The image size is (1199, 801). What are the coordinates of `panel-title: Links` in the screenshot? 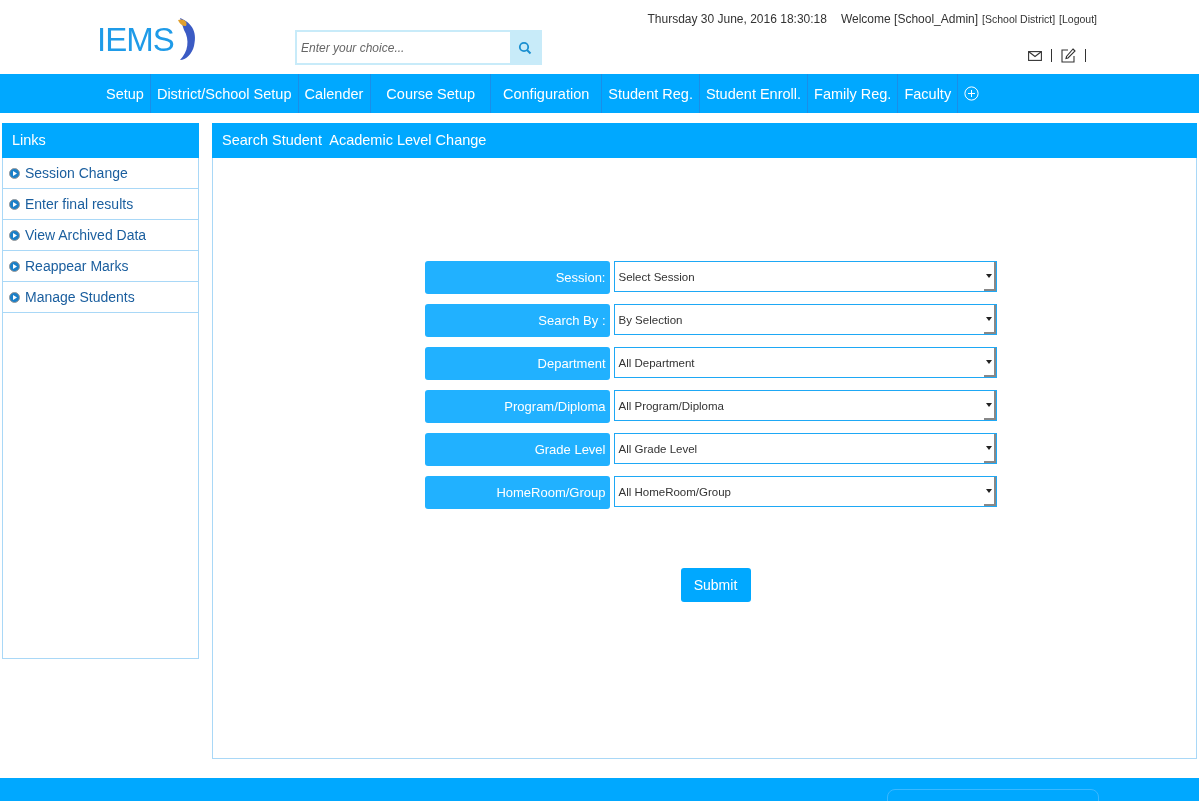 It's located at (100, 140).